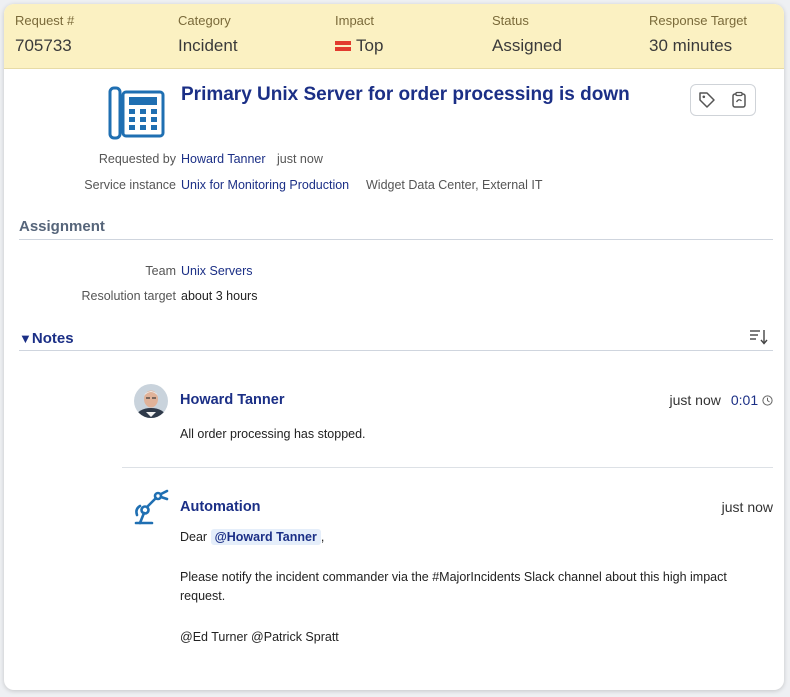 This screenshot has width=790, height=697. What do you see at coordinates (223, 159) in the screenshot?
I see `requester-link: Howard Tanner` at bounding box center [223, 159].